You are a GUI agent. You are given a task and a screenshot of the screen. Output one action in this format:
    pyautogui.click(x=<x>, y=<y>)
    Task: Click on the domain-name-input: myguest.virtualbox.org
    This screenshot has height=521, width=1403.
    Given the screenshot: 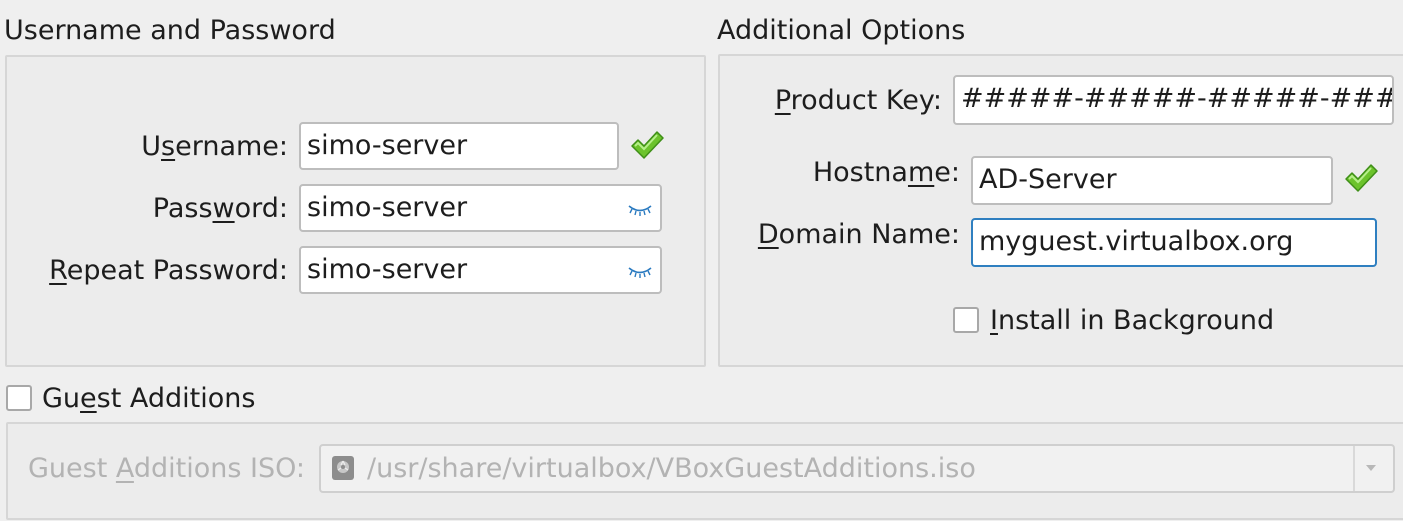 What is the action you would take?
    pyautogui.click(x=1174, y=242)
    